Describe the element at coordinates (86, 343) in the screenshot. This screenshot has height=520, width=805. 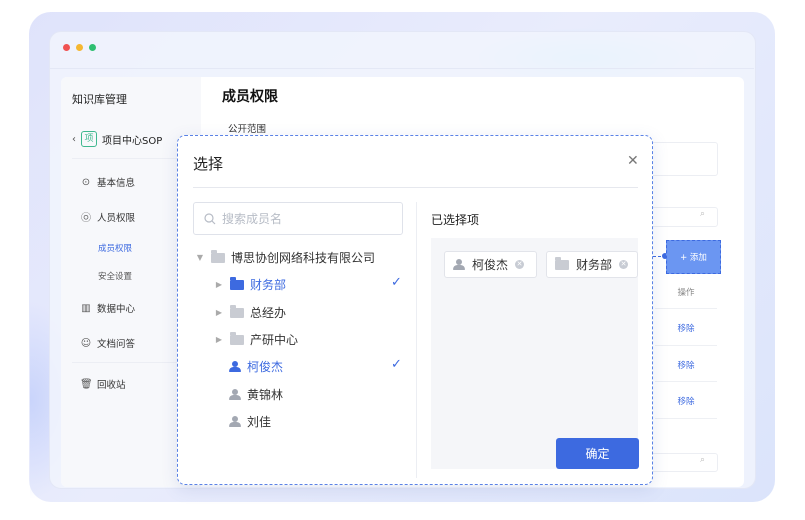
I see `chat-icon: ☺` at that location.